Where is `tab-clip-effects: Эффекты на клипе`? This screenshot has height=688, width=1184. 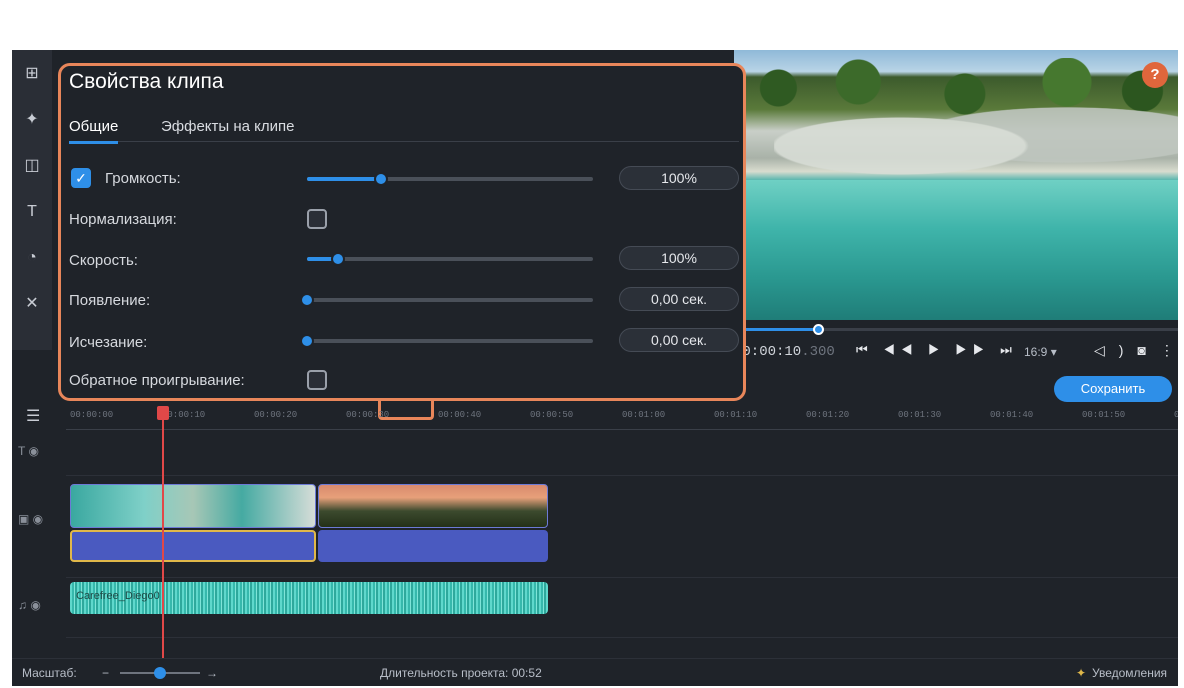 tab-clip-effects: Эффекты на клипе is located at coordinates (227, 129).